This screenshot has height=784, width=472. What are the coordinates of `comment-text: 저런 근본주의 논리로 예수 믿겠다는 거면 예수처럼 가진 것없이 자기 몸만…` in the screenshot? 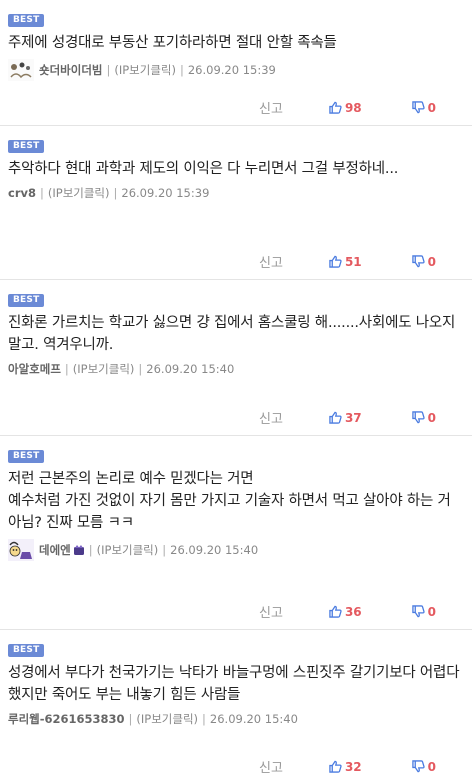 It's located at (229, 501).